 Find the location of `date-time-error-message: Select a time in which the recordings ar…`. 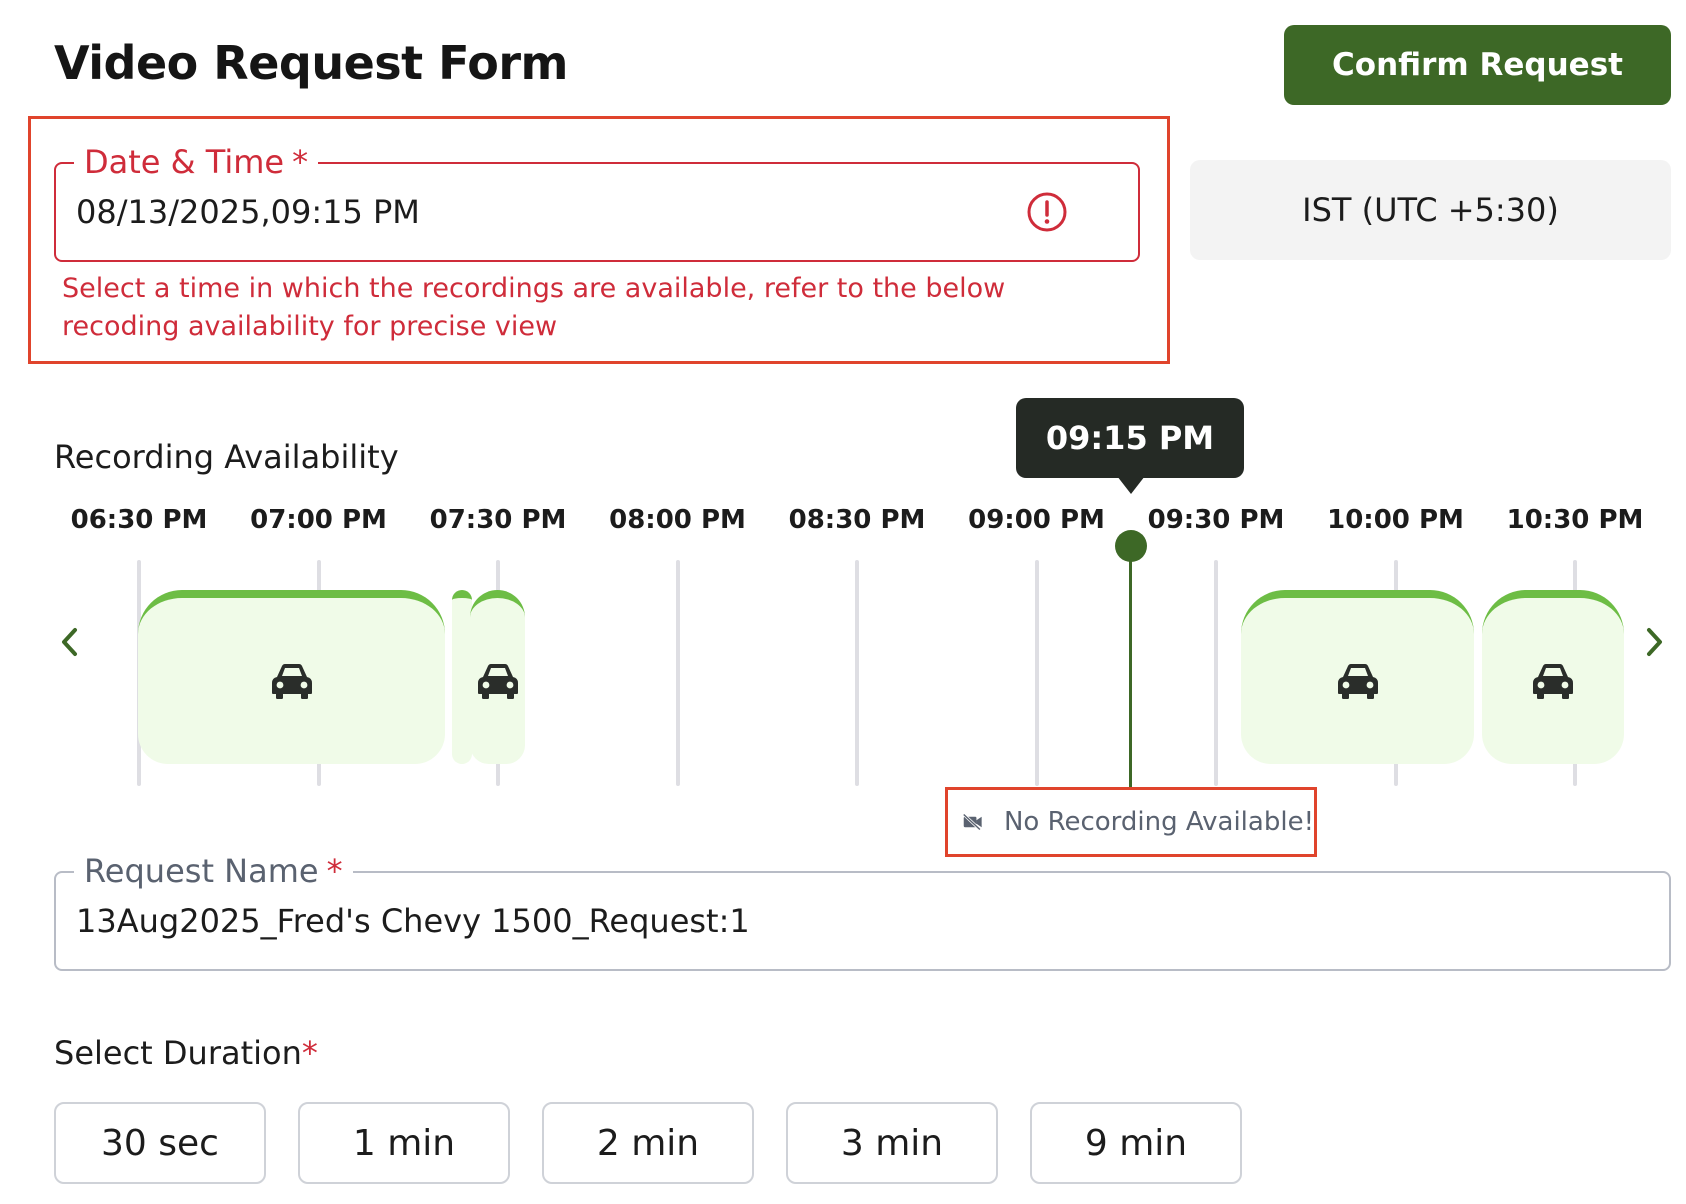

date-time-error-message: Select a time in which the recordings ar… is located at coordinates (534, 307).